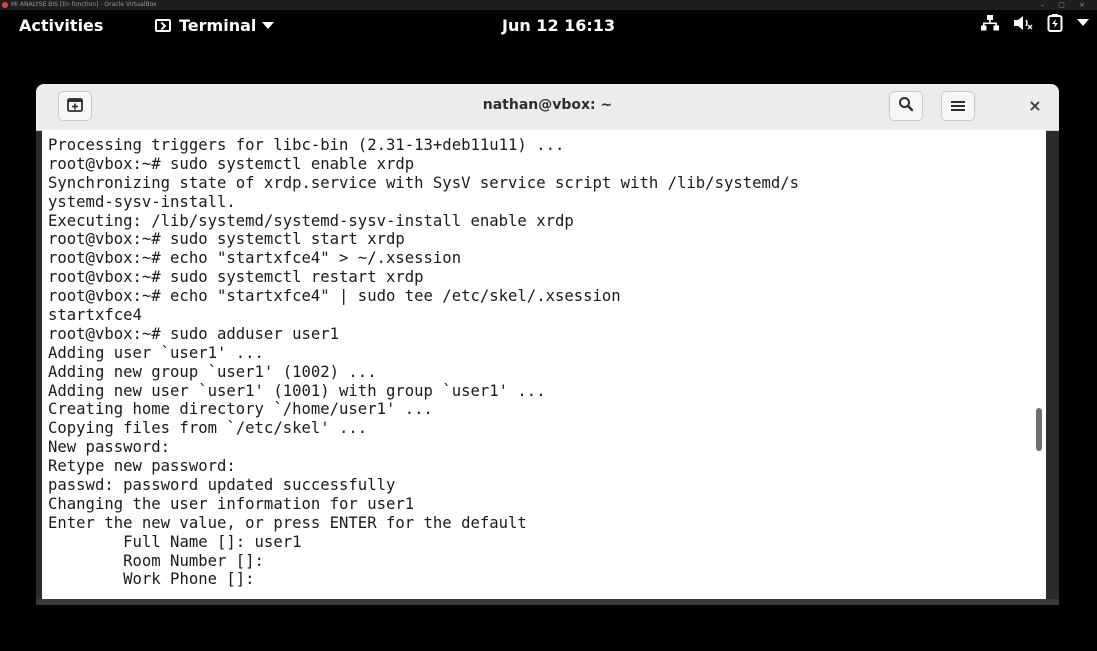 This screenshot has height=651, width=1097. I want to click on terminal-line: root@vbox:~# sudo systemctl restart xrdp, so click(236, 277).